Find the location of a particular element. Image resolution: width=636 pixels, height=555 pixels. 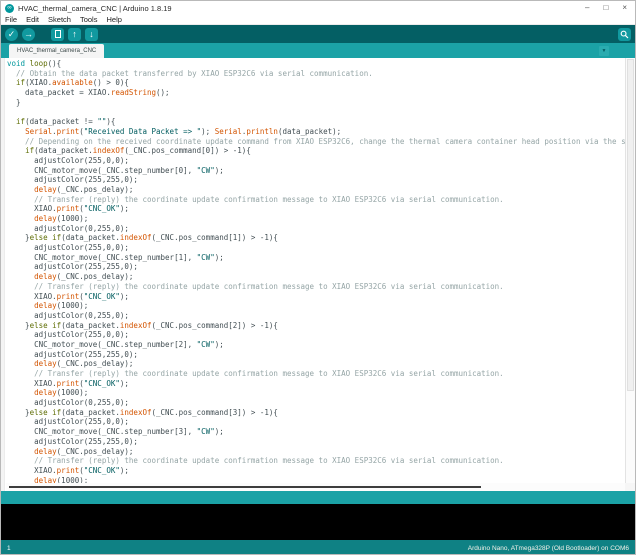

arduino-app-icon: ∞ is located at coordinates (9, 8).